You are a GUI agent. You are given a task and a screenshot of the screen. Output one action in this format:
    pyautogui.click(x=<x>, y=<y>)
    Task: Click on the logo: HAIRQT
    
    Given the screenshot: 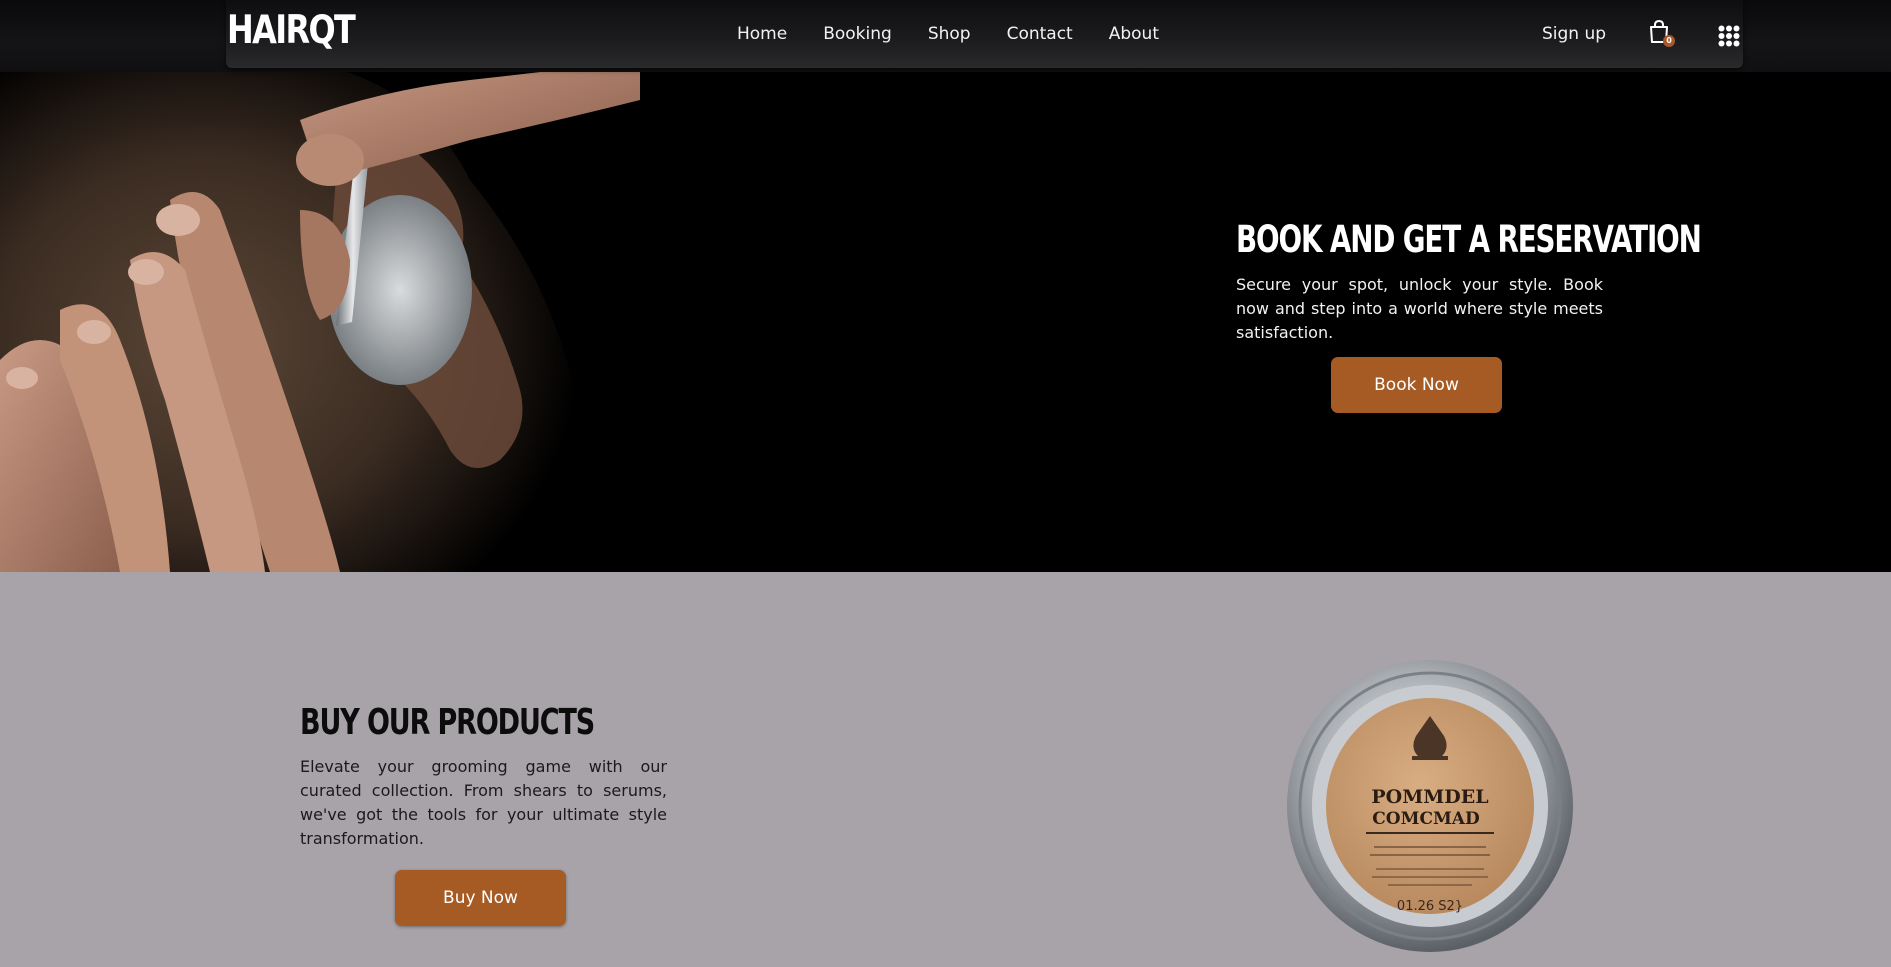 What is the action you would take?
    pyautogui.click(x=291, y=30)
    